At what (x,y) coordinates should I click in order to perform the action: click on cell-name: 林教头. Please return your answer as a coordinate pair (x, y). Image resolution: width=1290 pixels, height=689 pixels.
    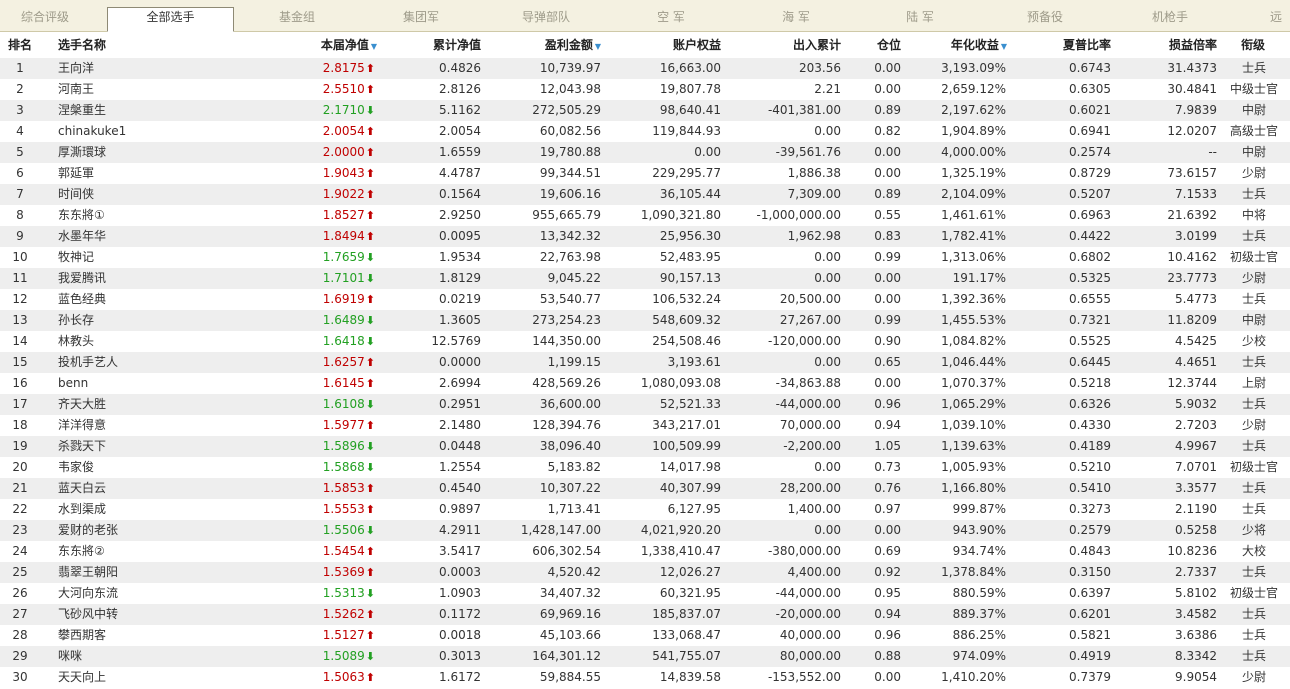
    Looking at the image, I should click on (158, 341).